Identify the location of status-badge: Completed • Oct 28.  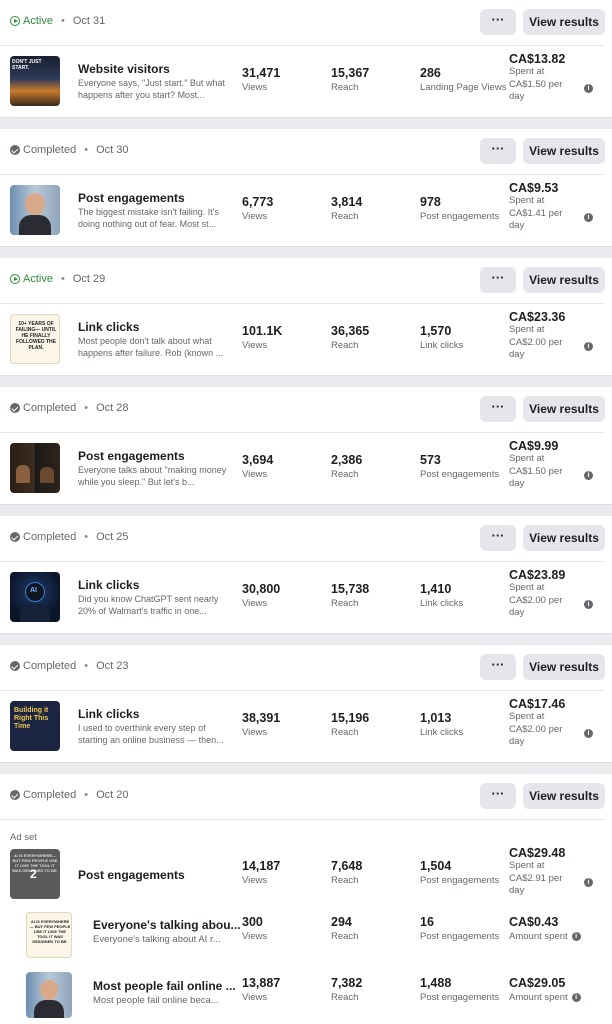
(69, 408).